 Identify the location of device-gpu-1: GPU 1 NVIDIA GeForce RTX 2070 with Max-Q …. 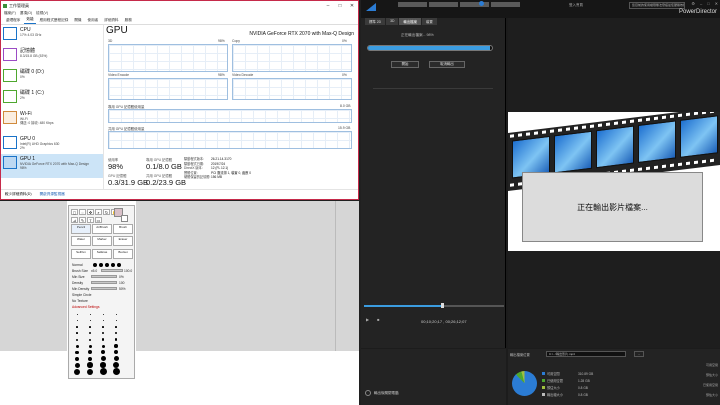
(52, 166).